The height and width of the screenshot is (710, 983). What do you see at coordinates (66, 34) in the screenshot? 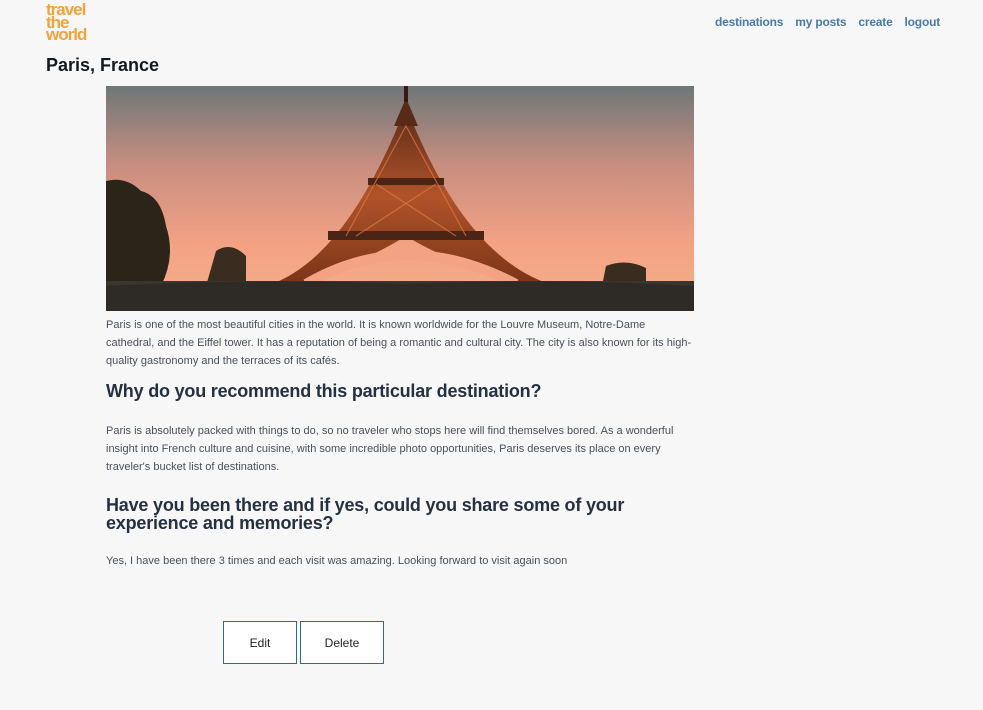
I see `logo-line-3: world` at bounding box center [66, 34].